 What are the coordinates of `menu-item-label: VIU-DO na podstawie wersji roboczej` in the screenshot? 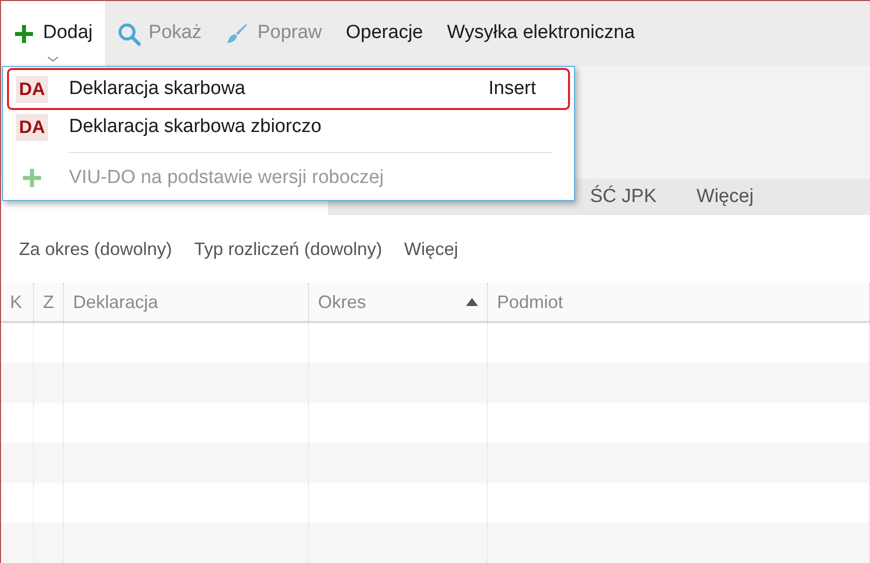 It's located at (226, 178).